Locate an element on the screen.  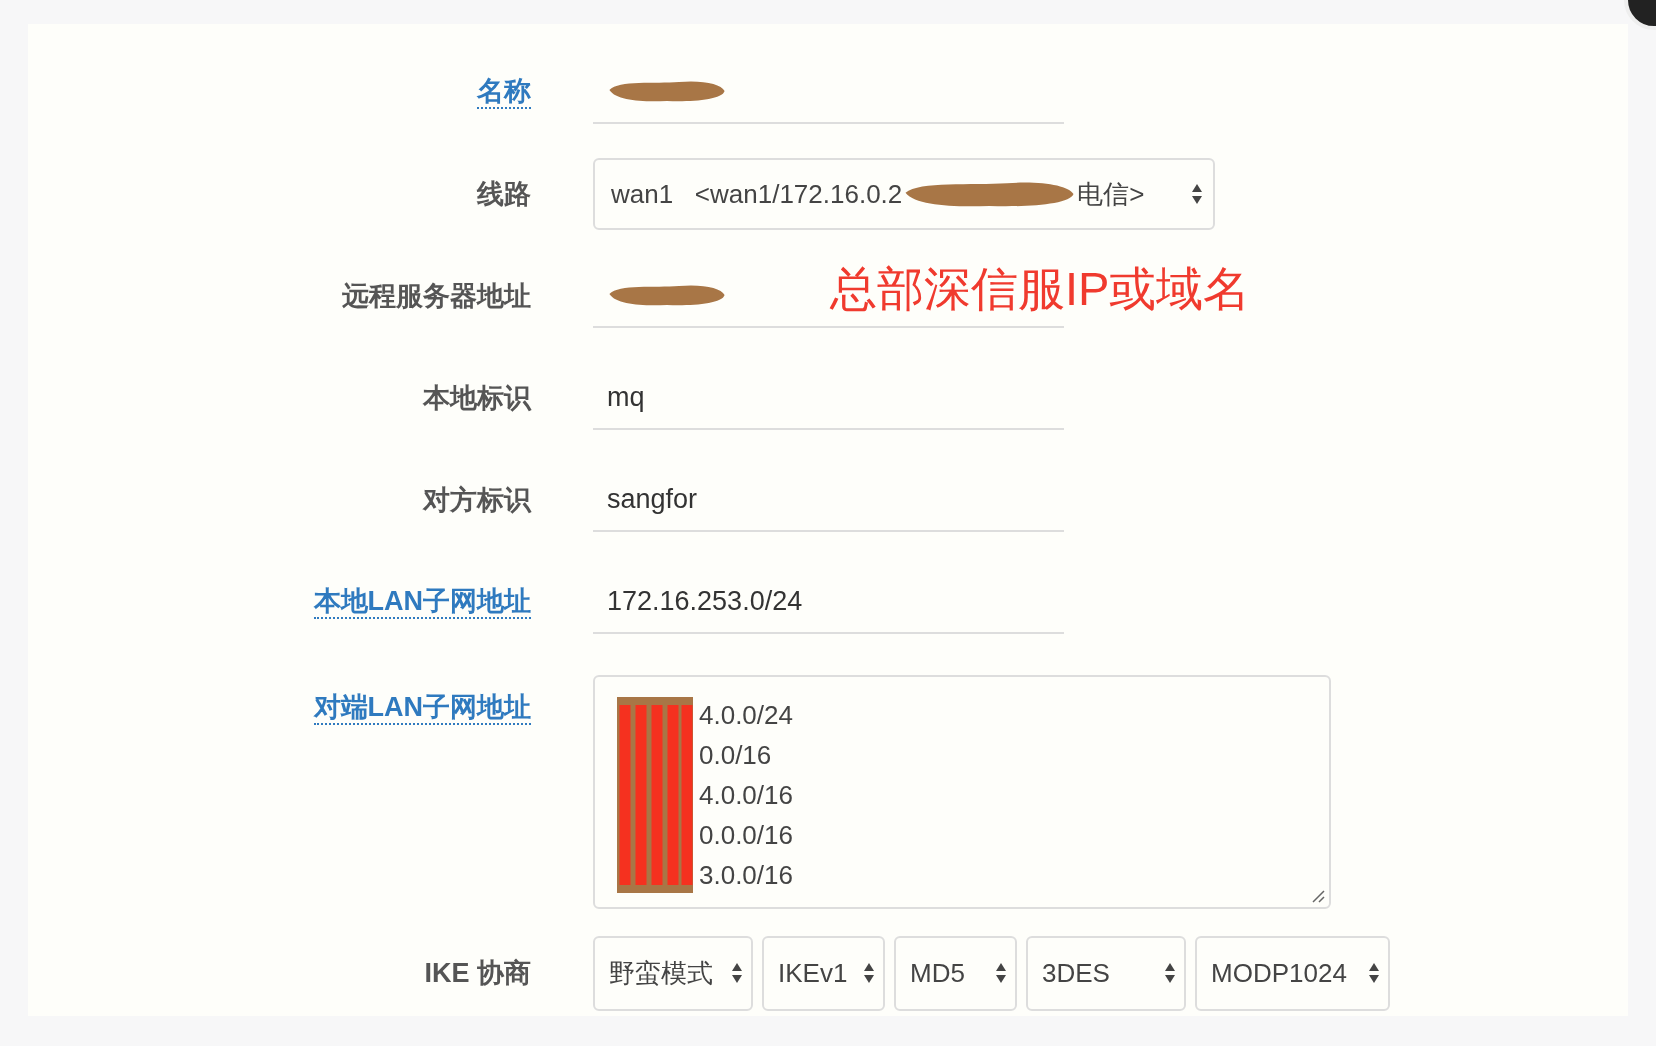
option-select: 3DES is located at coordinates (1106, 973).